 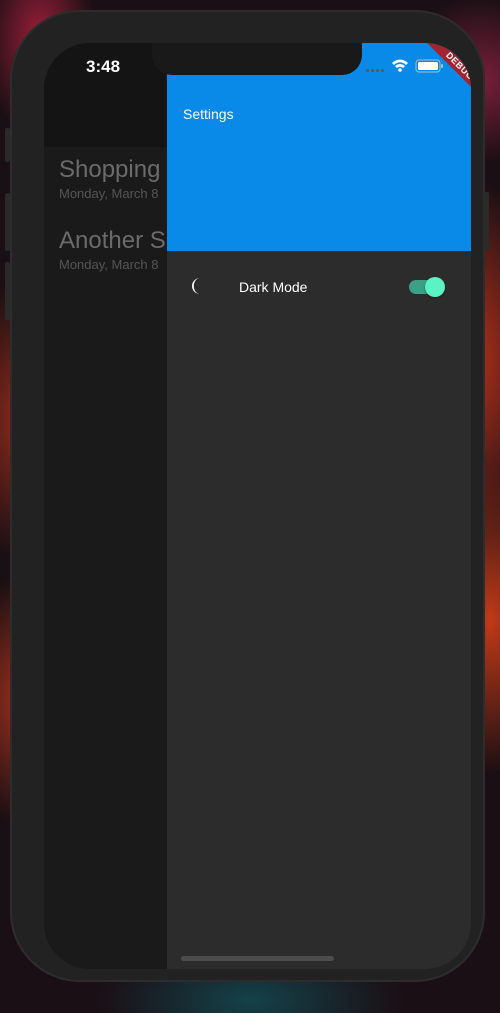 What do you see at coordinates (103, 66) in the screenshot?
I see `status-time: 3:48` at bounding box center [103, 66].